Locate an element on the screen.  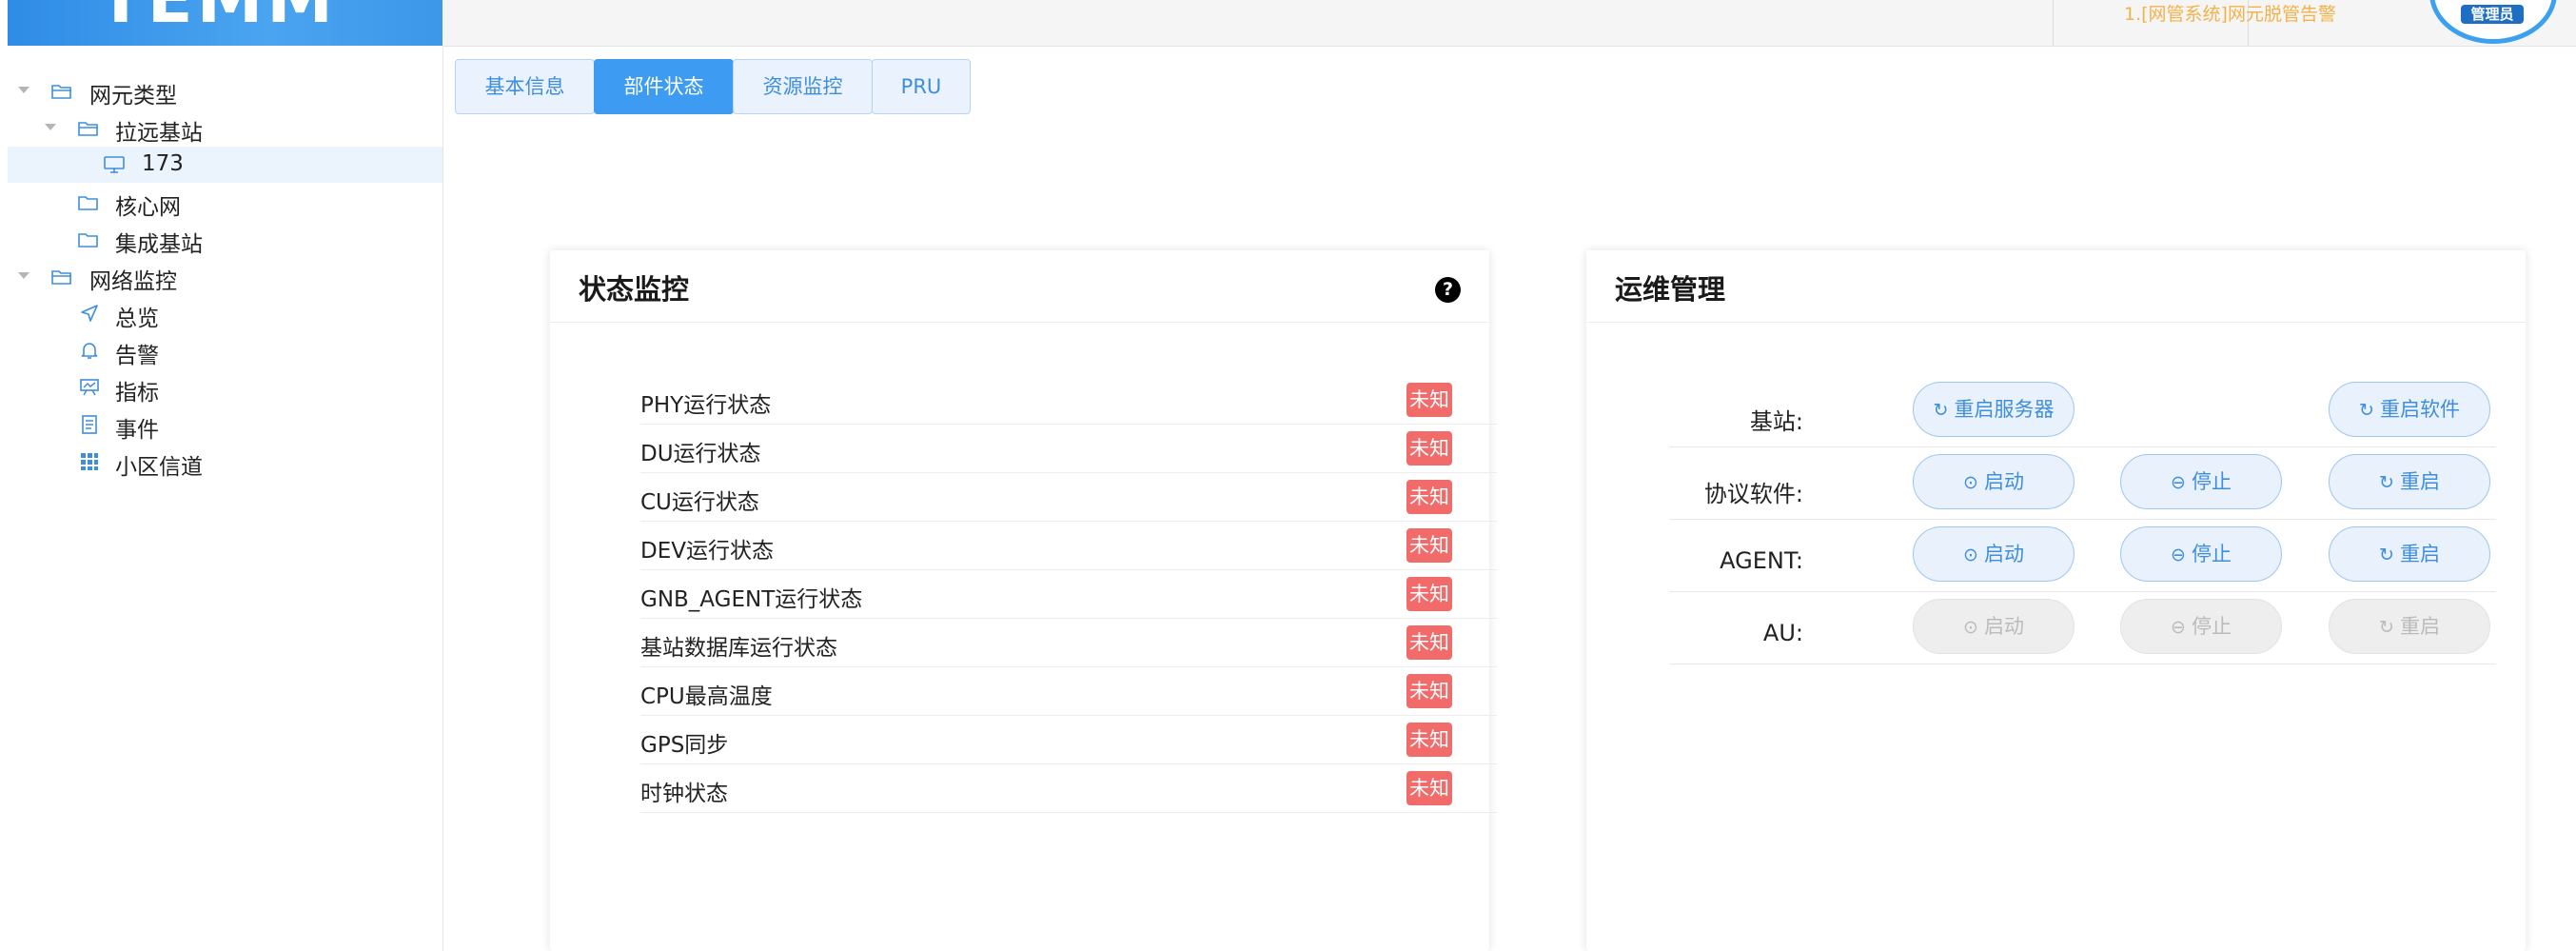
status-row: PHY运行状态 未知 is located at coordinates (1068, 400).